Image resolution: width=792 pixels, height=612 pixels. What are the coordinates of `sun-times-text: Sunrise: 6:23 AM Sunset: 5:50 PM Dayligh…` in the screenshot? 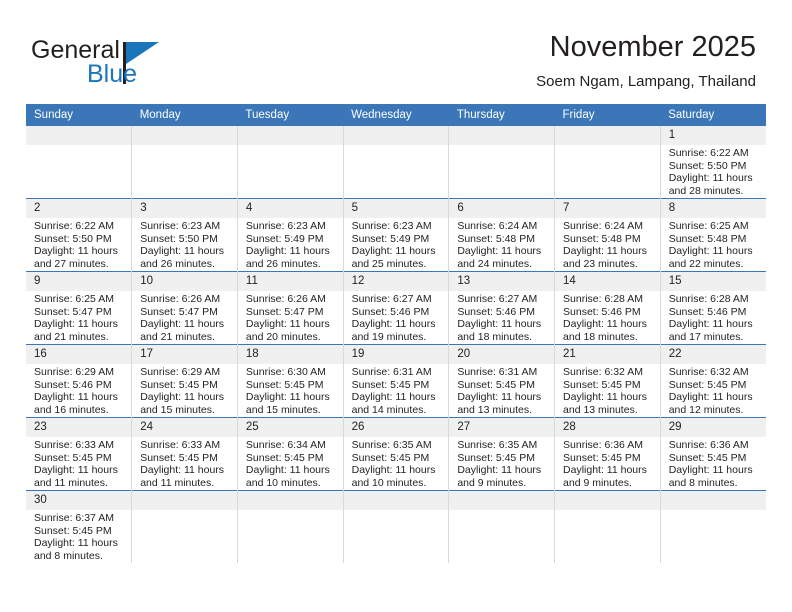 It's located at (182, 245).